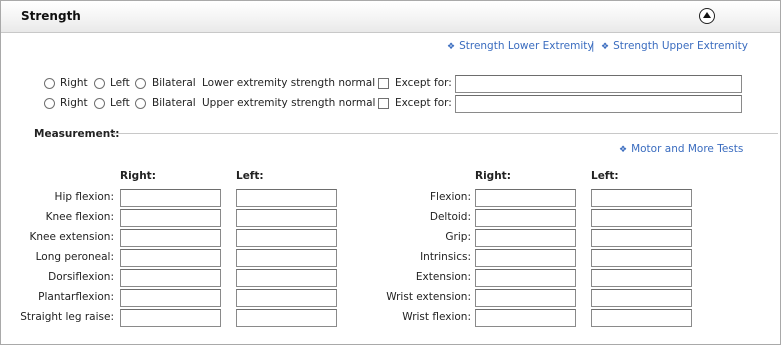 The height and width of the screenshot is (345, 781). Describe the element at coordinates (67, 317) in the screenshot. I see `lower-straight-leg-raise-label: Straight leg raise:` at that location.